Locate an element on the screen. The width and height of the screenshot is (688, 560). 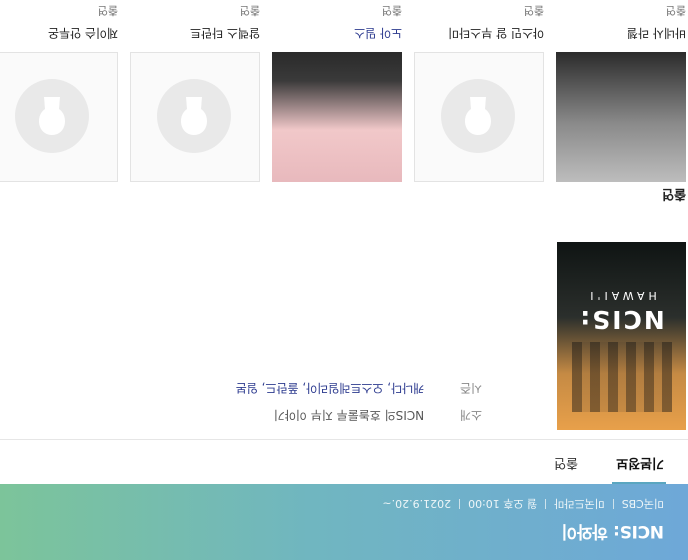
cast-item: 야스민 알 부스타미 출연 is located at coordinates (479, 92).